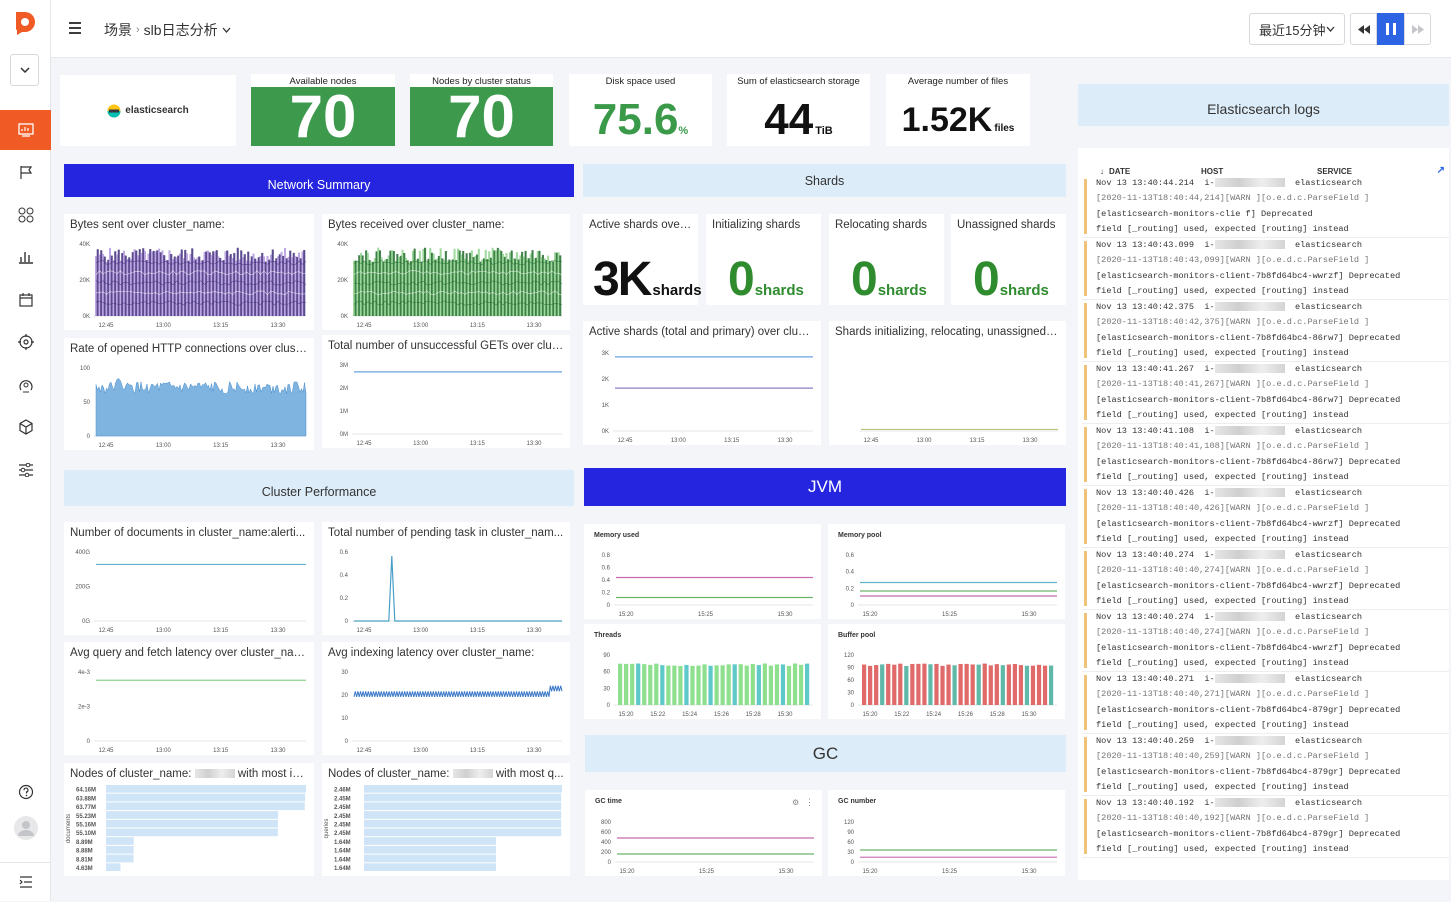  I want to click on rewind-button, so click(1363, 29).